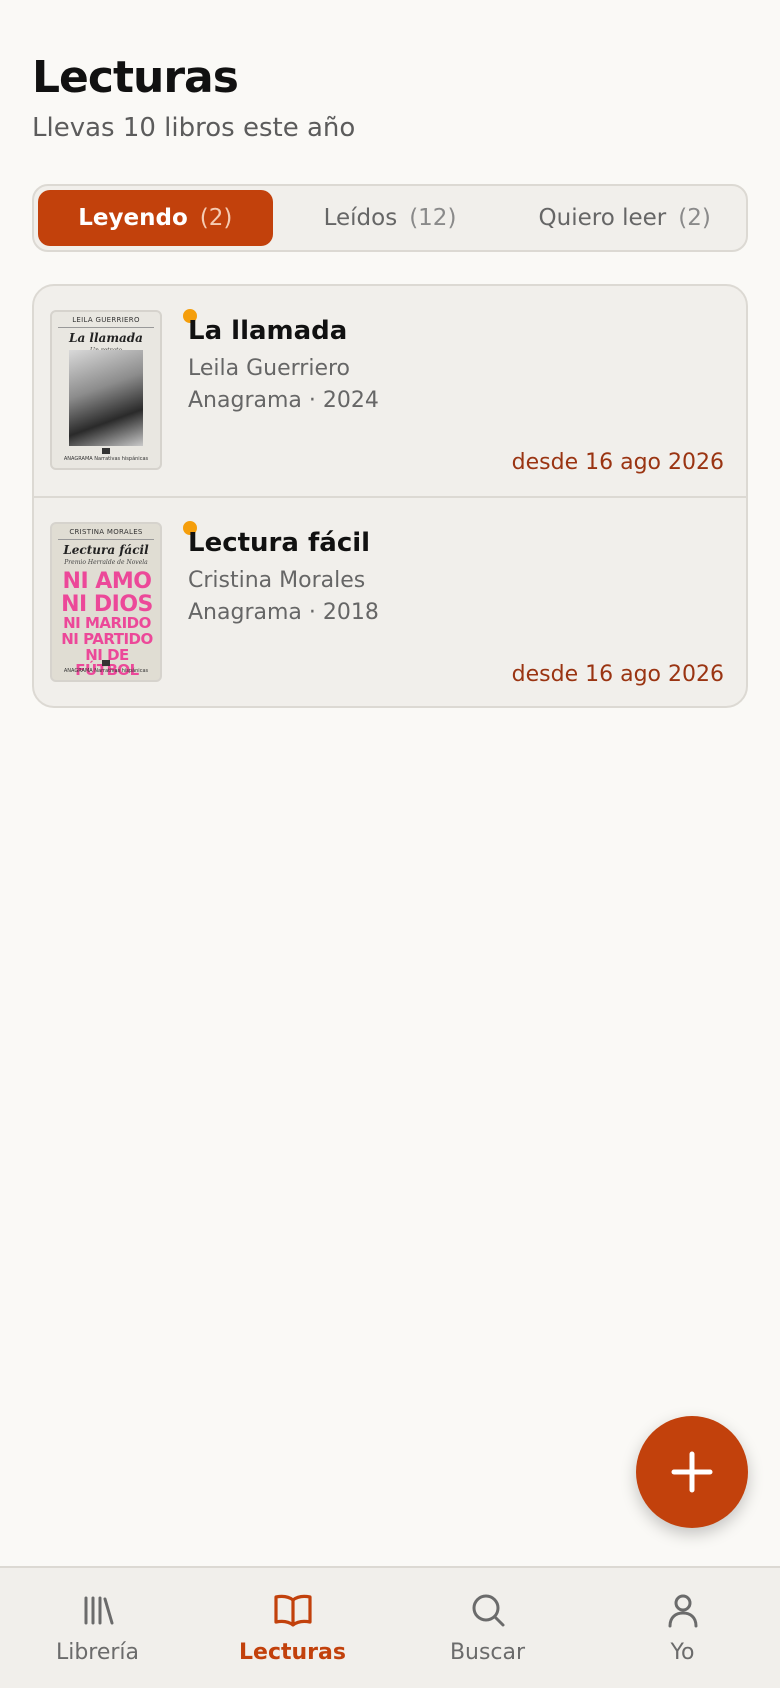  What do you see at coordinates (133, 218) in the screenshot?
I see `tab-label: Leyendo` at bounding box center [133, 218].